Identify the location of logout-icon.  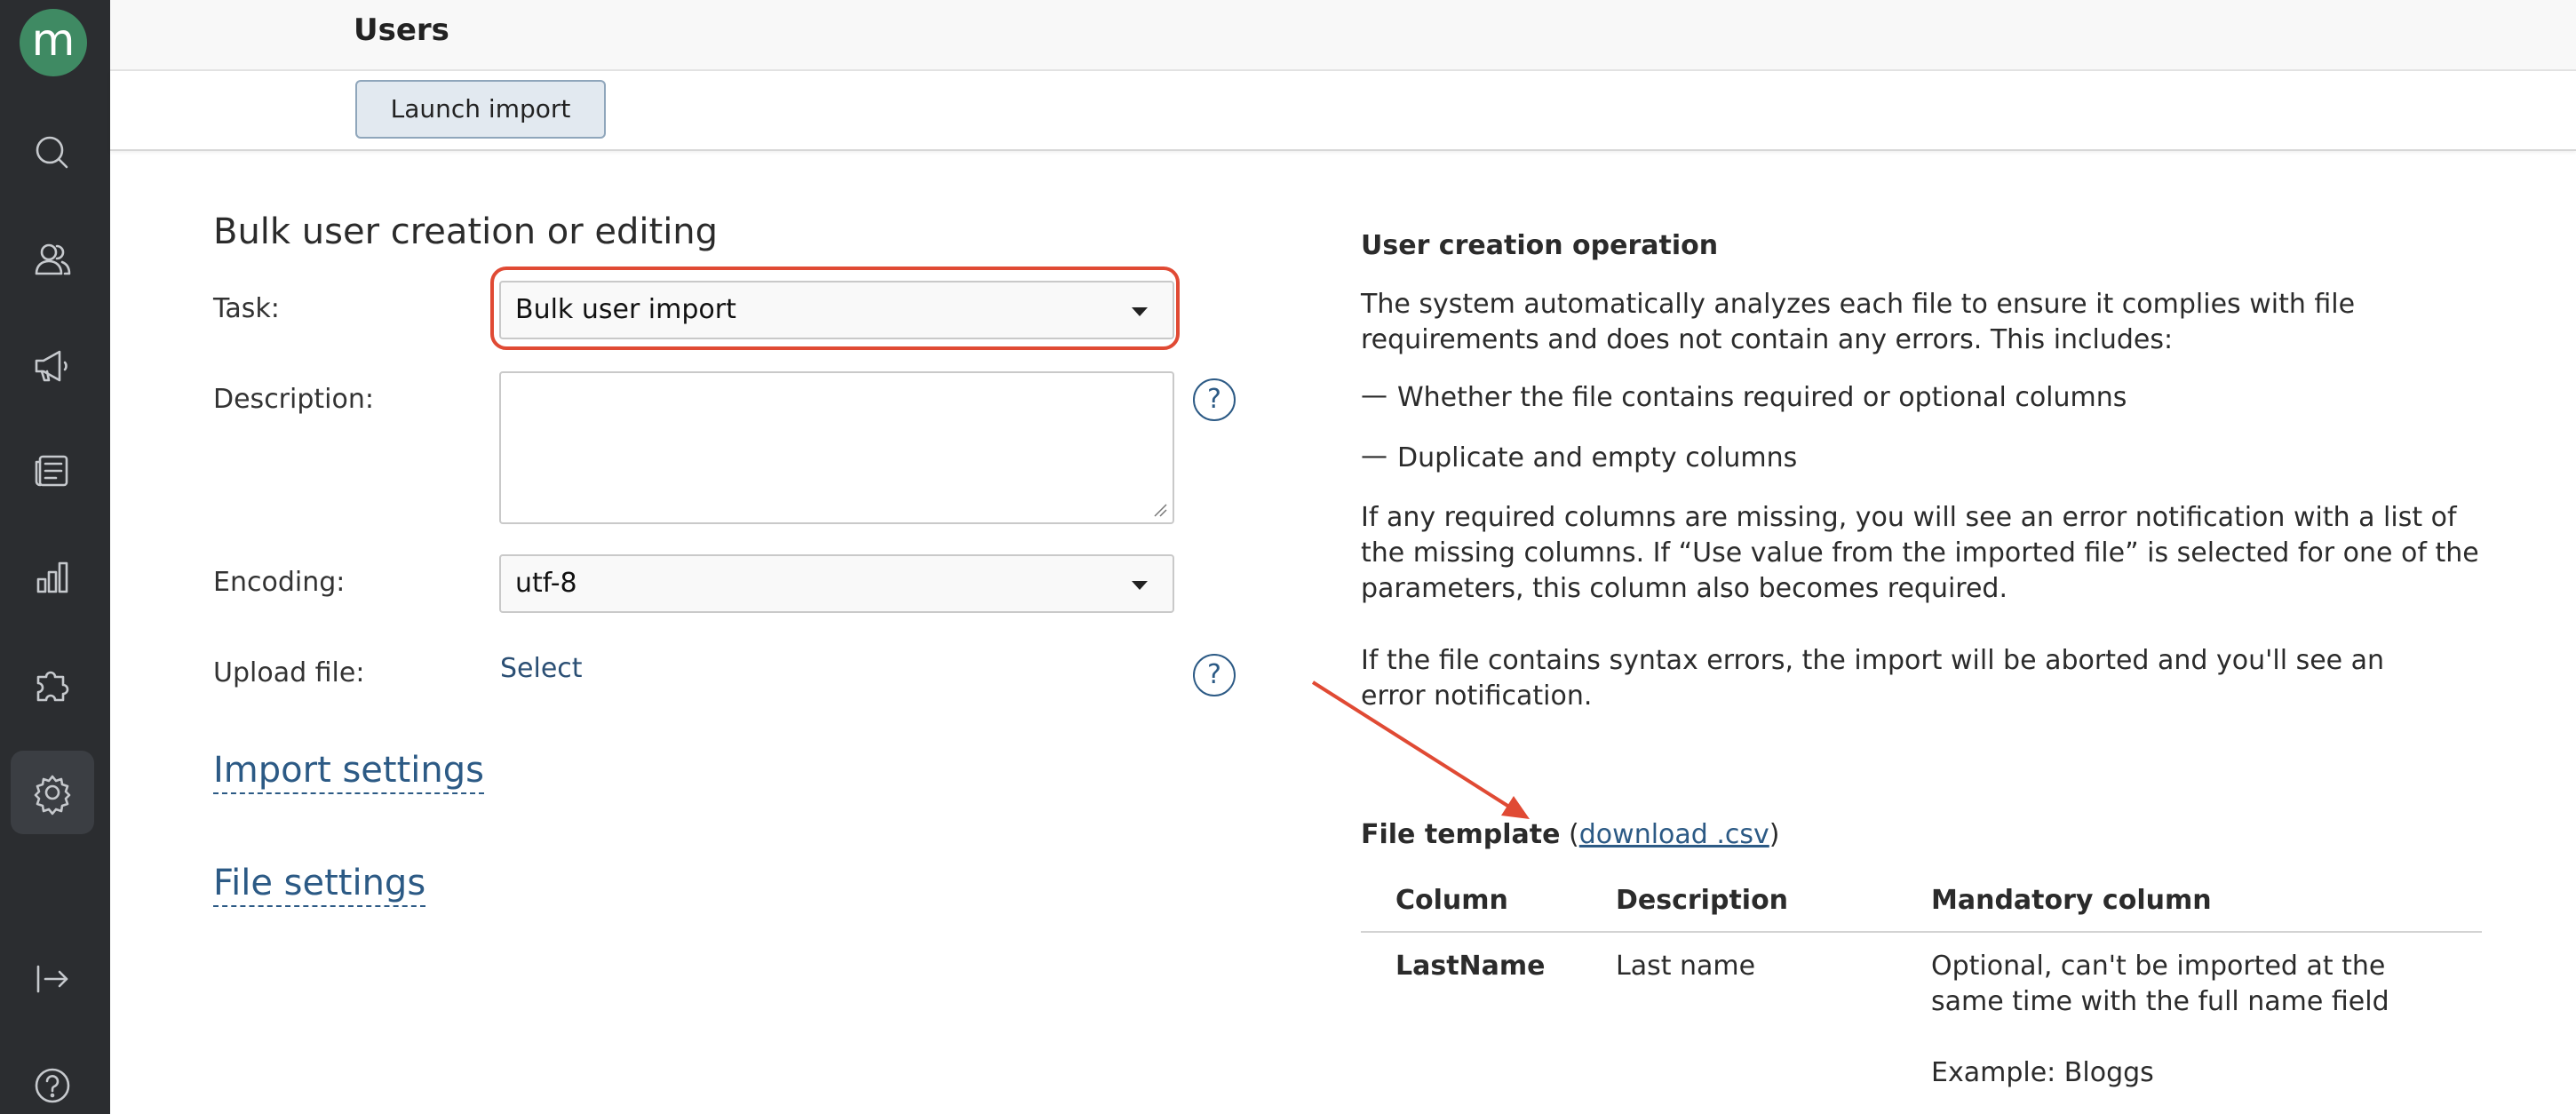
(52, 979).